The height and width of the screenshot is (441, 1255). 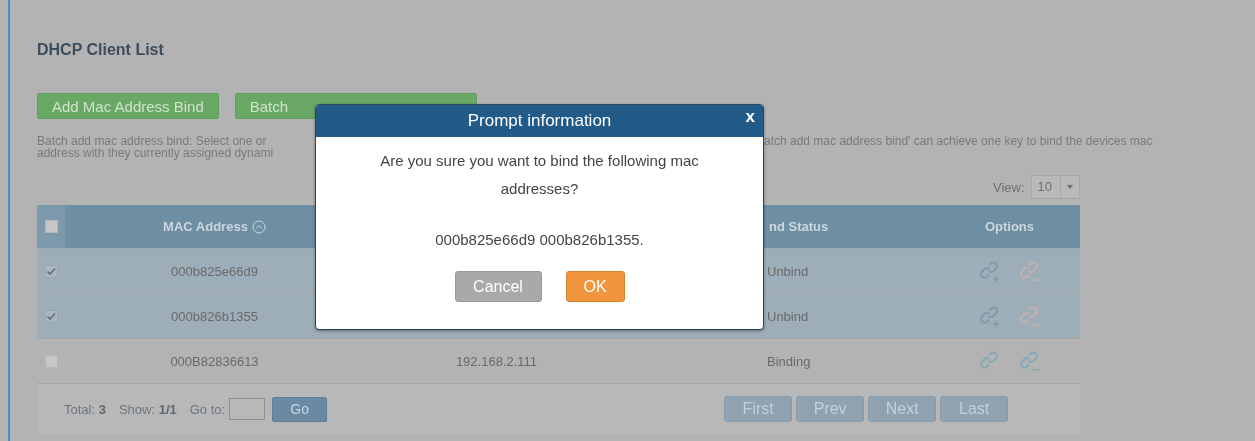 I want to click on column-header: nd Status, so click(x=799, y=226).